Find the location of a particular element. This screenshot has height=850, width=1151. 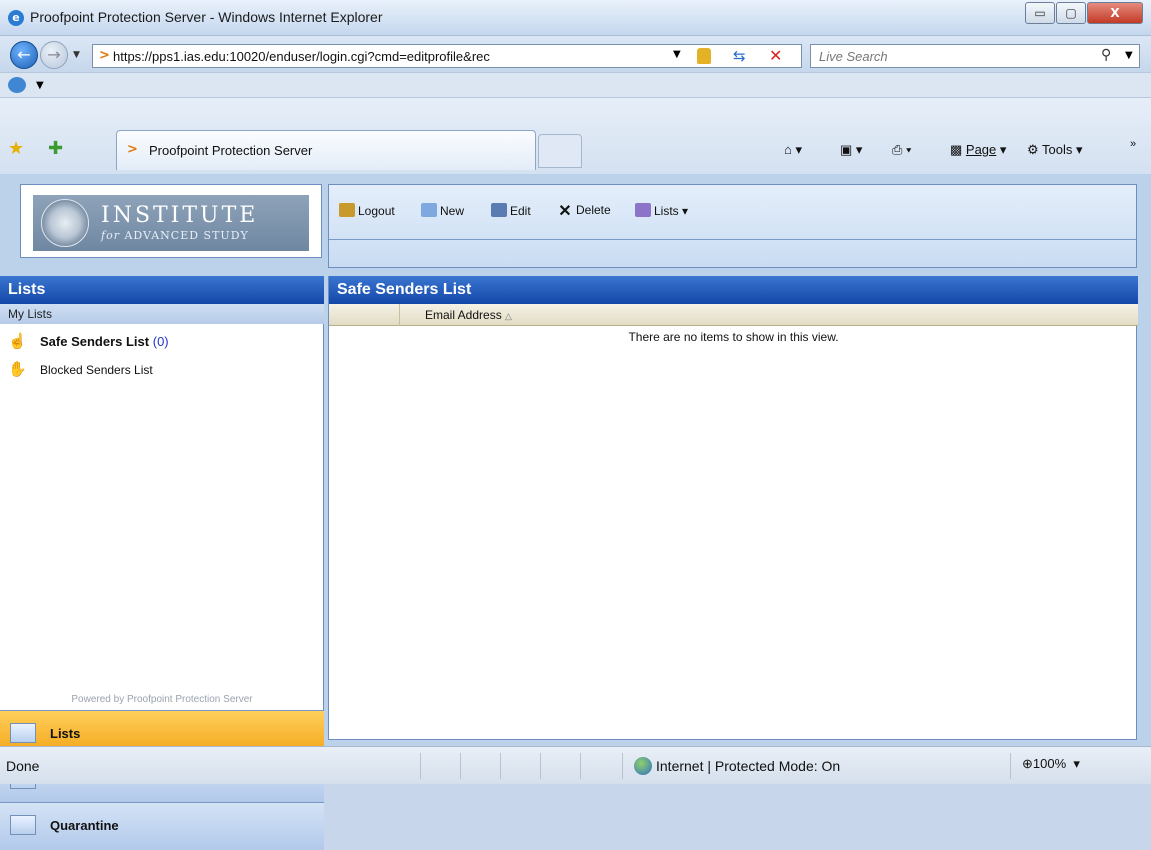

zoom-control: ⊕100% ▾ is located at coordinates (1051, 764).